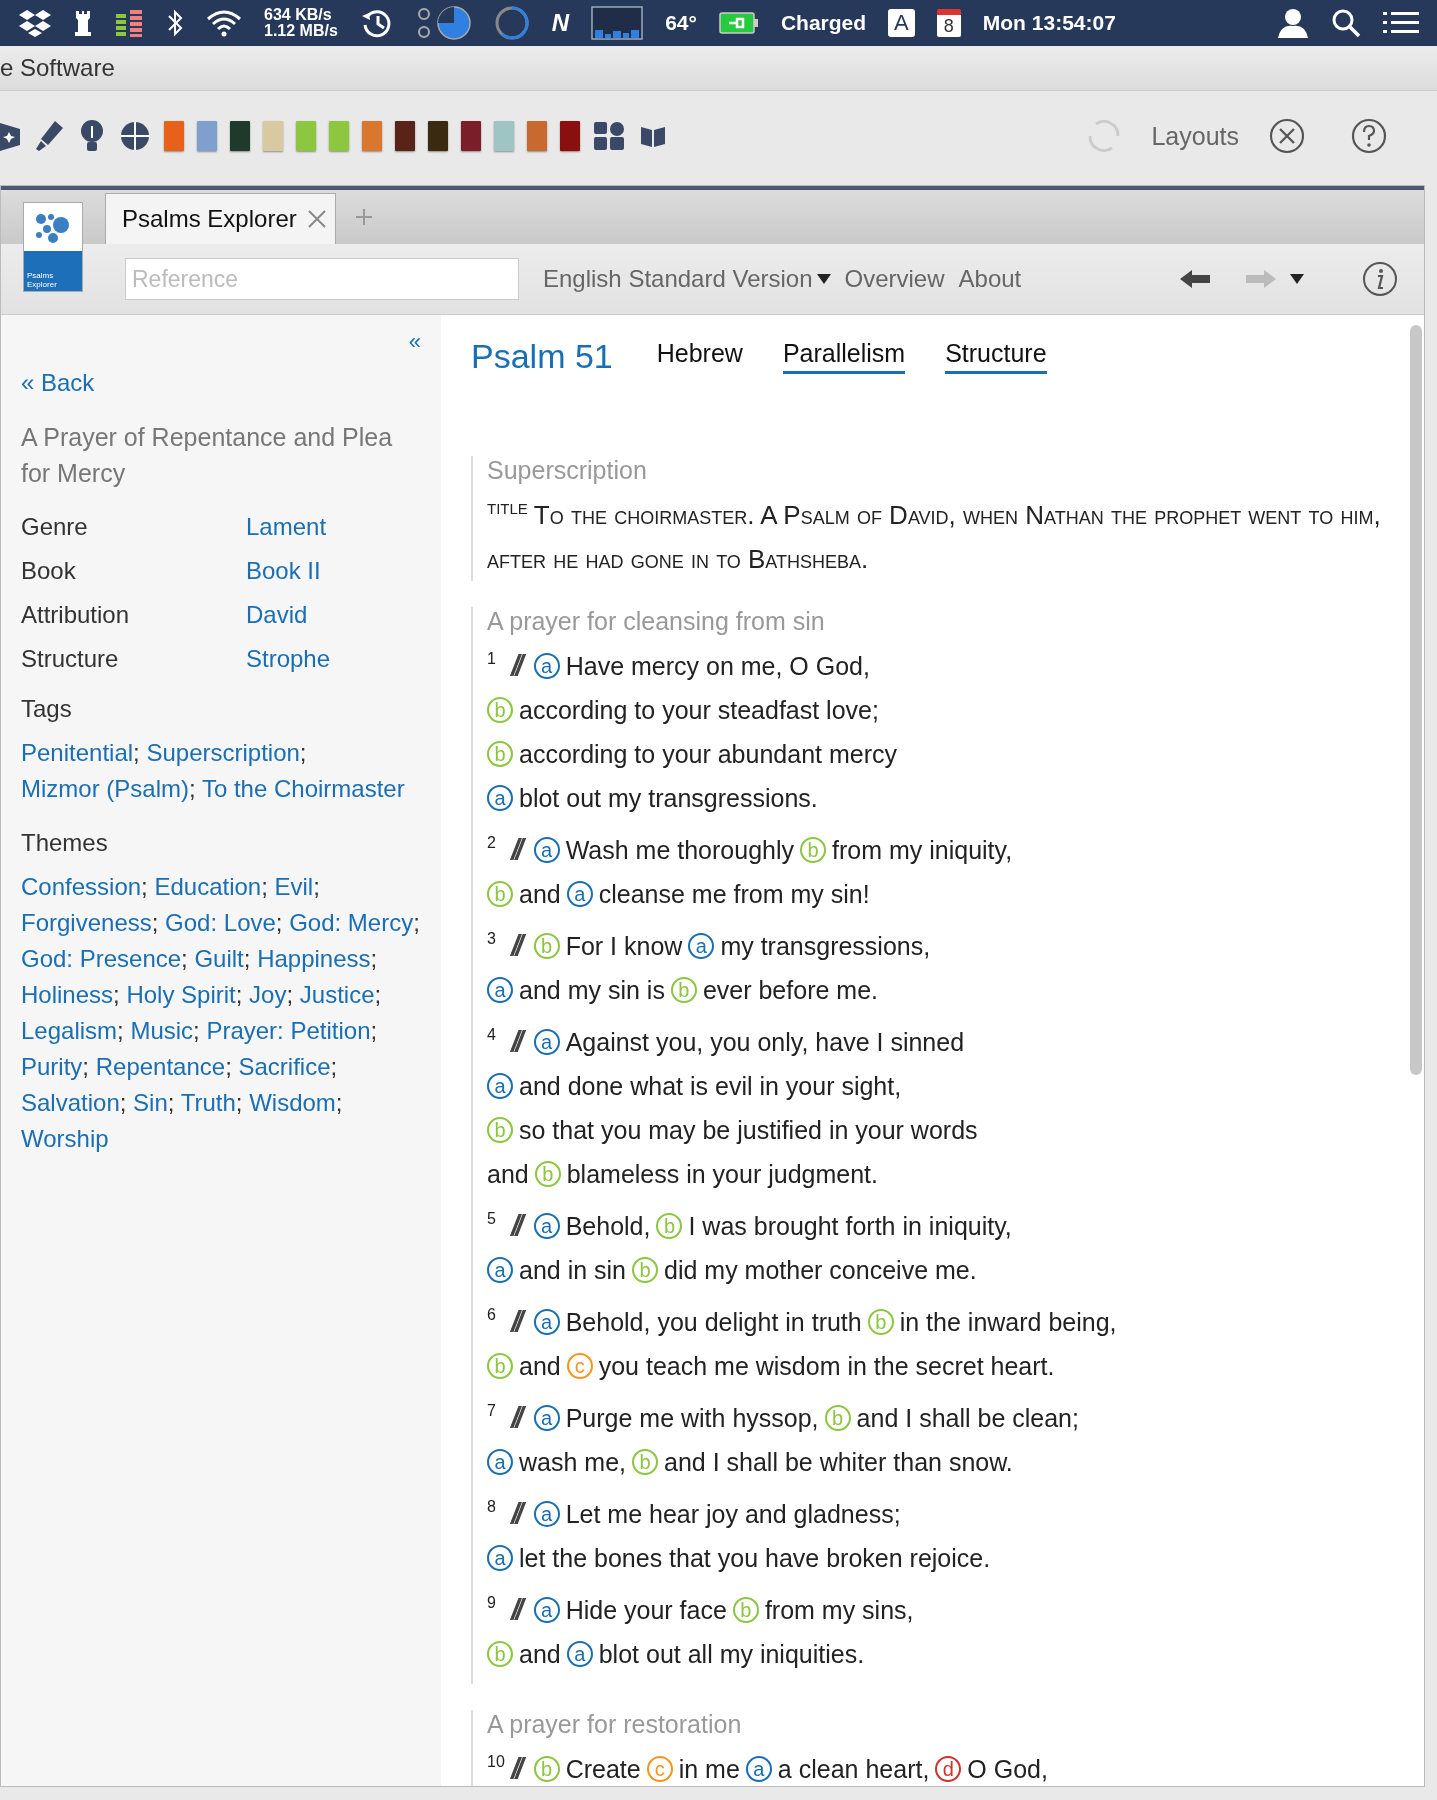 The width and height of the screenshot is (1437, 1800). Describe the element at coordinates (69, 1030) in the screenshot. I see `theme-link: Legalism` at that location.